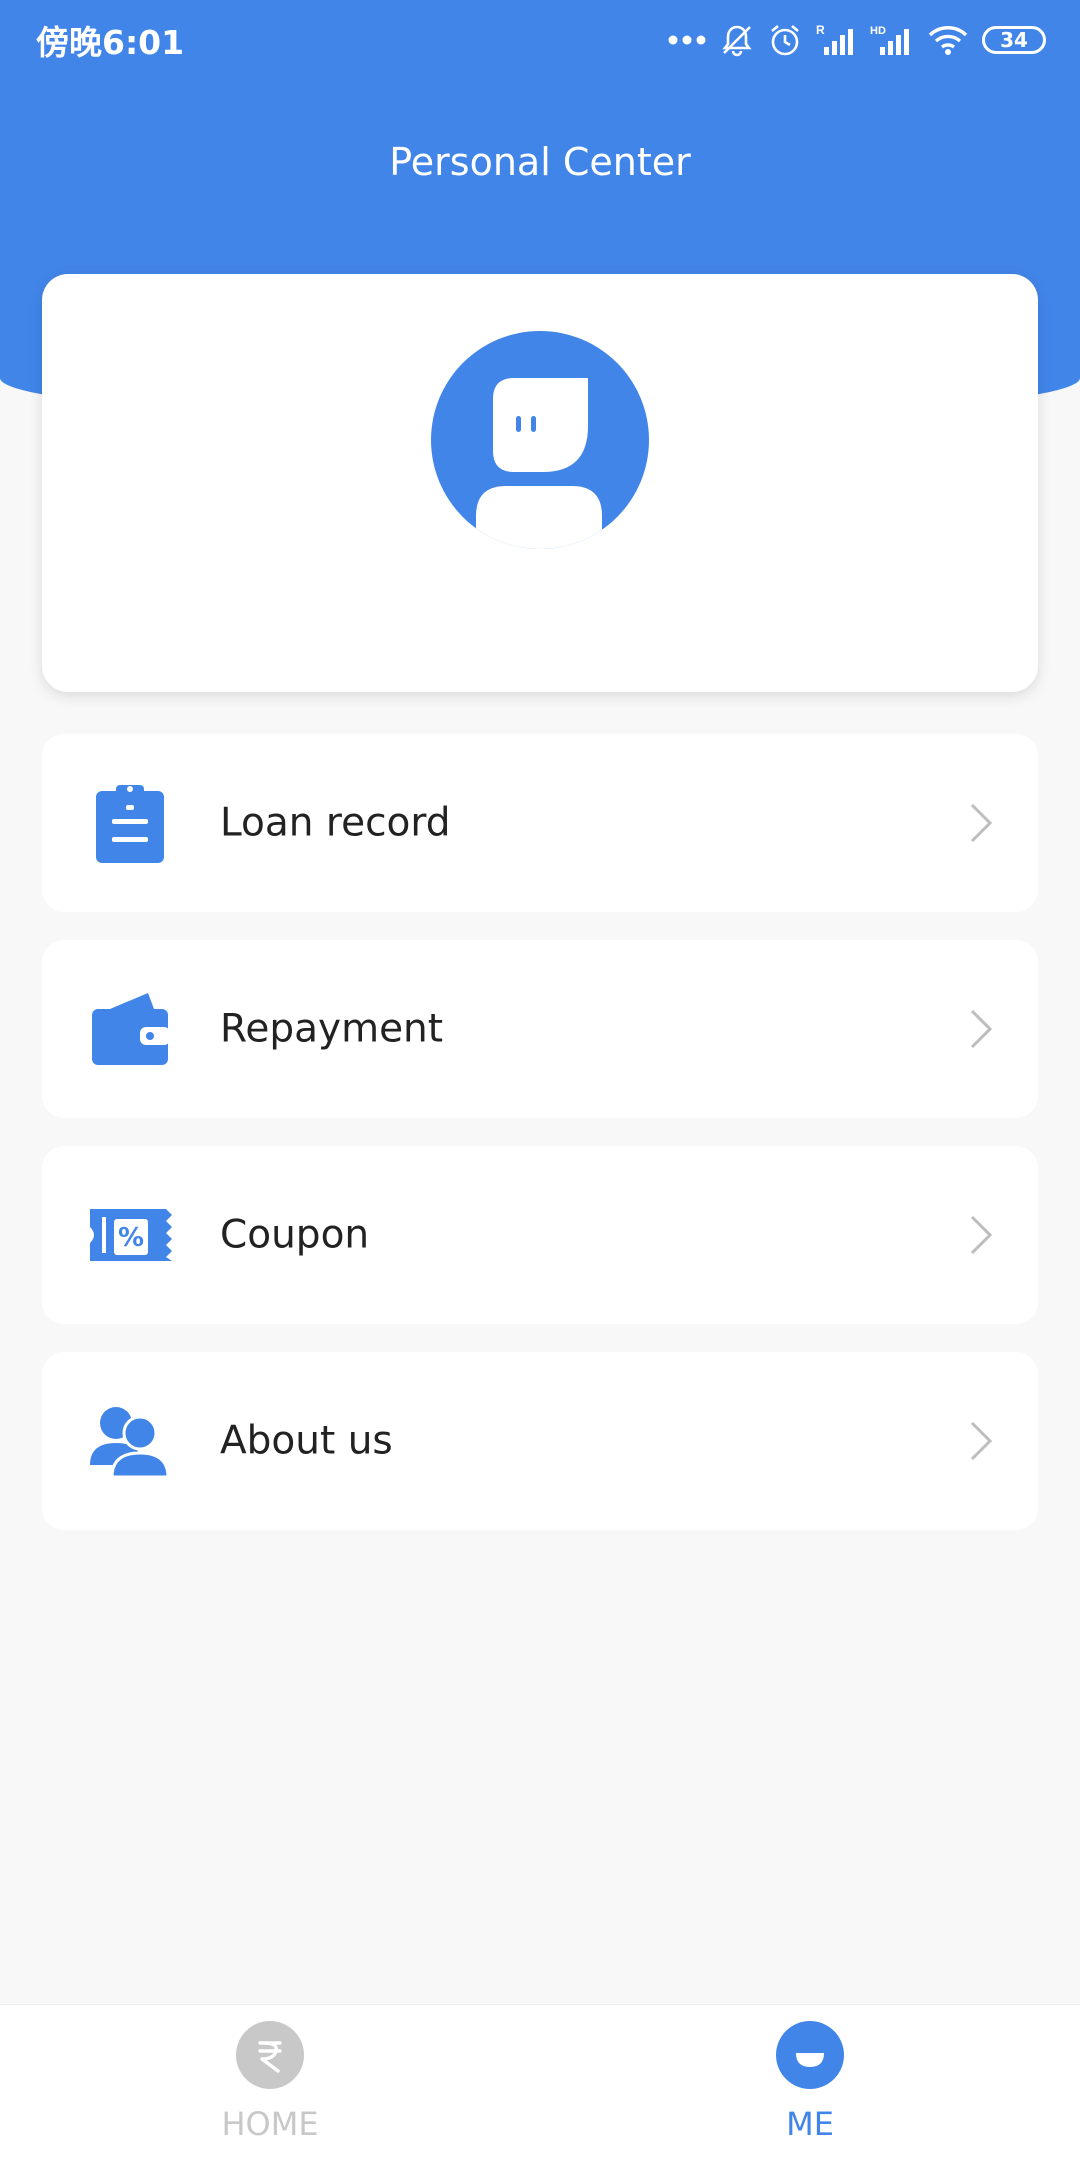  Describe the element at coordinates (539, 463) in the screenshot. I see `avatar-icon` at that location.